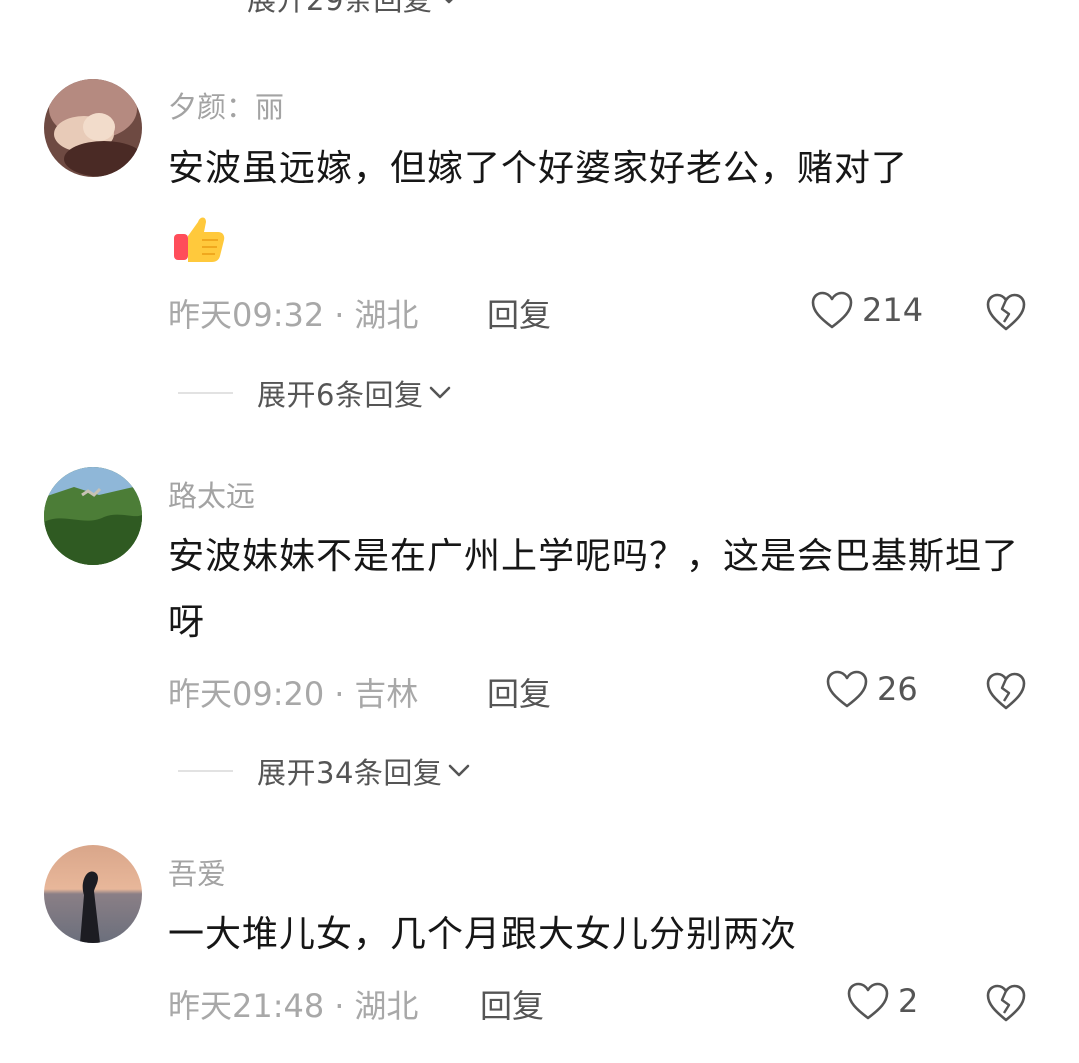 Image resolution: width=1079 pixels, height=1063 pixels. I want to click on comment-time: 昨天09:20, so click(246, 694).